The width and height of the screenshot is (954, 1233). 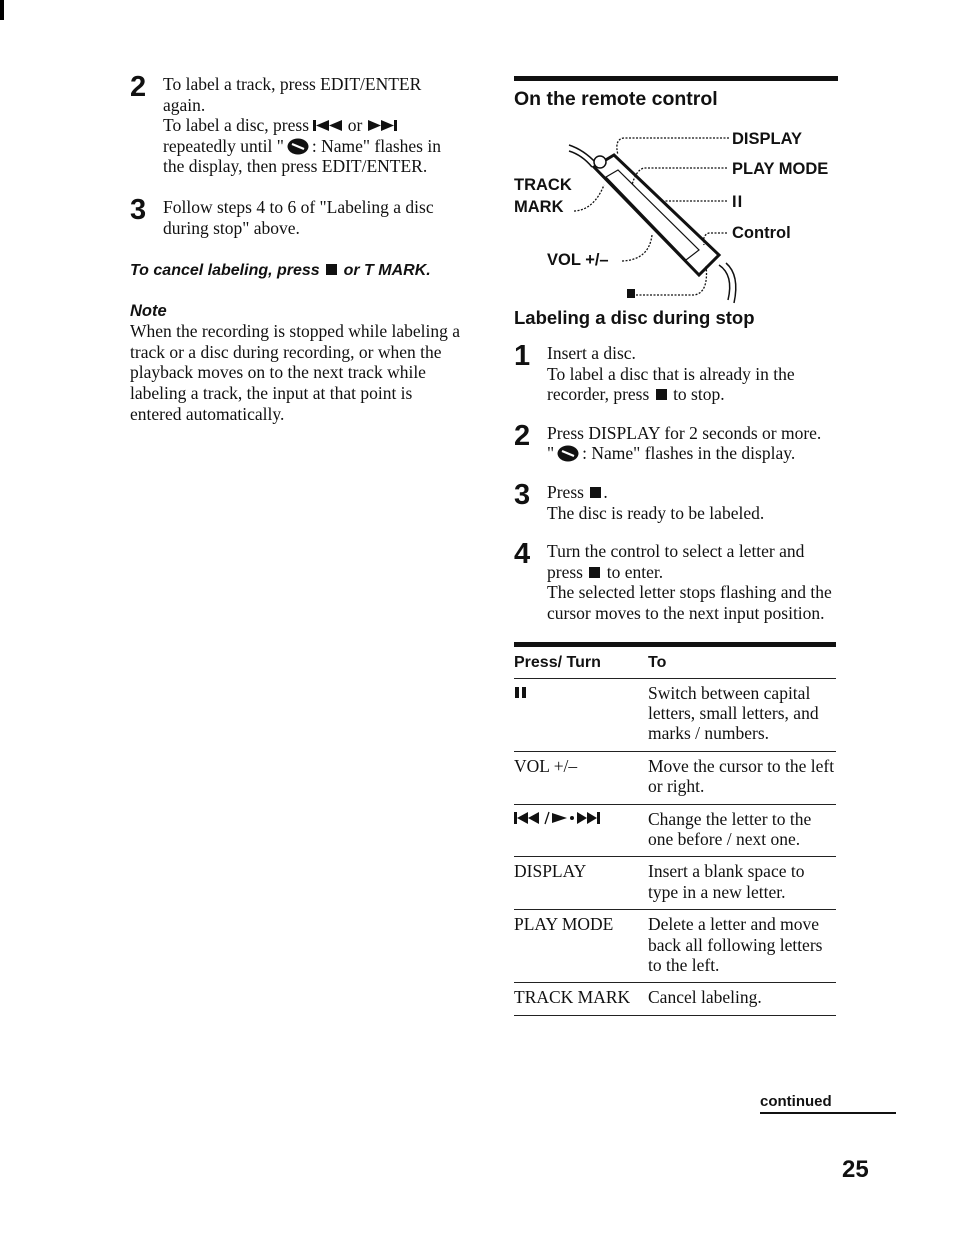 I want to click on step-text: To label a disc, press, so click(x=236, y=125).